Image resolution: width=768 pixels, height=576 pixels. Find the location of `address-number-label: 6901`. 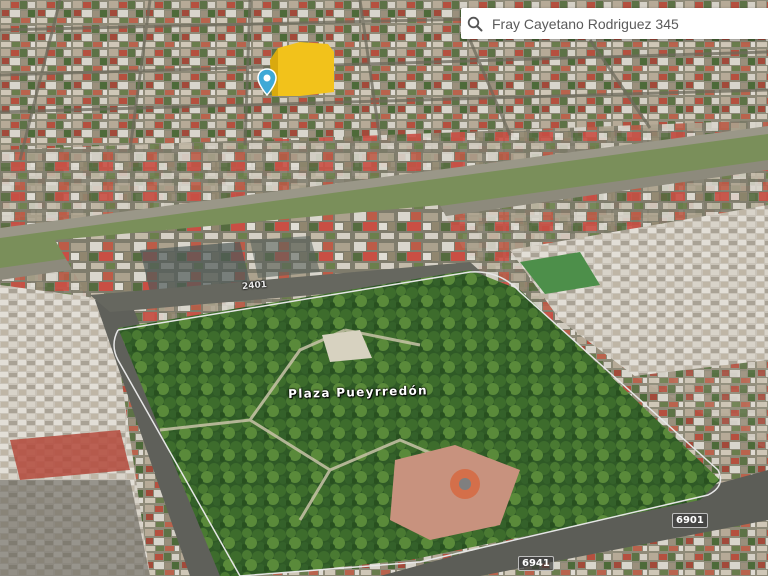

address-number-label: 6901 is located at coordinates (690, 520).